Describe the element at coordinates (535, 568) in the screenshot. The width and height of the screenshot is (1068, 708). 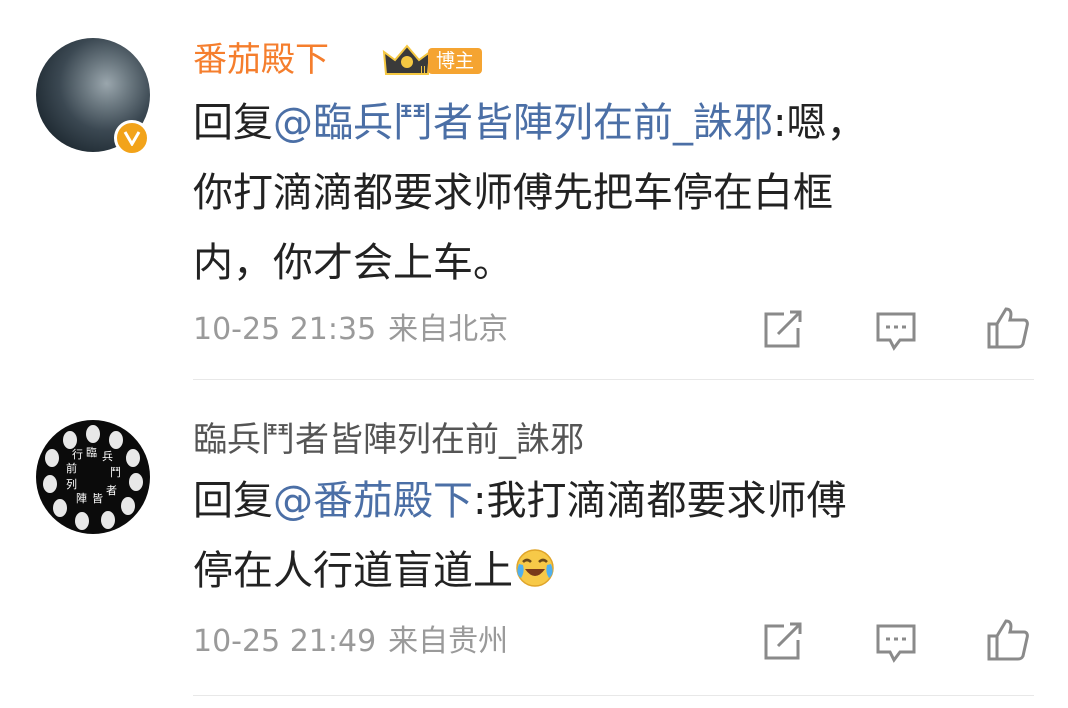
I see `laugh-cry-emoji` at that location.